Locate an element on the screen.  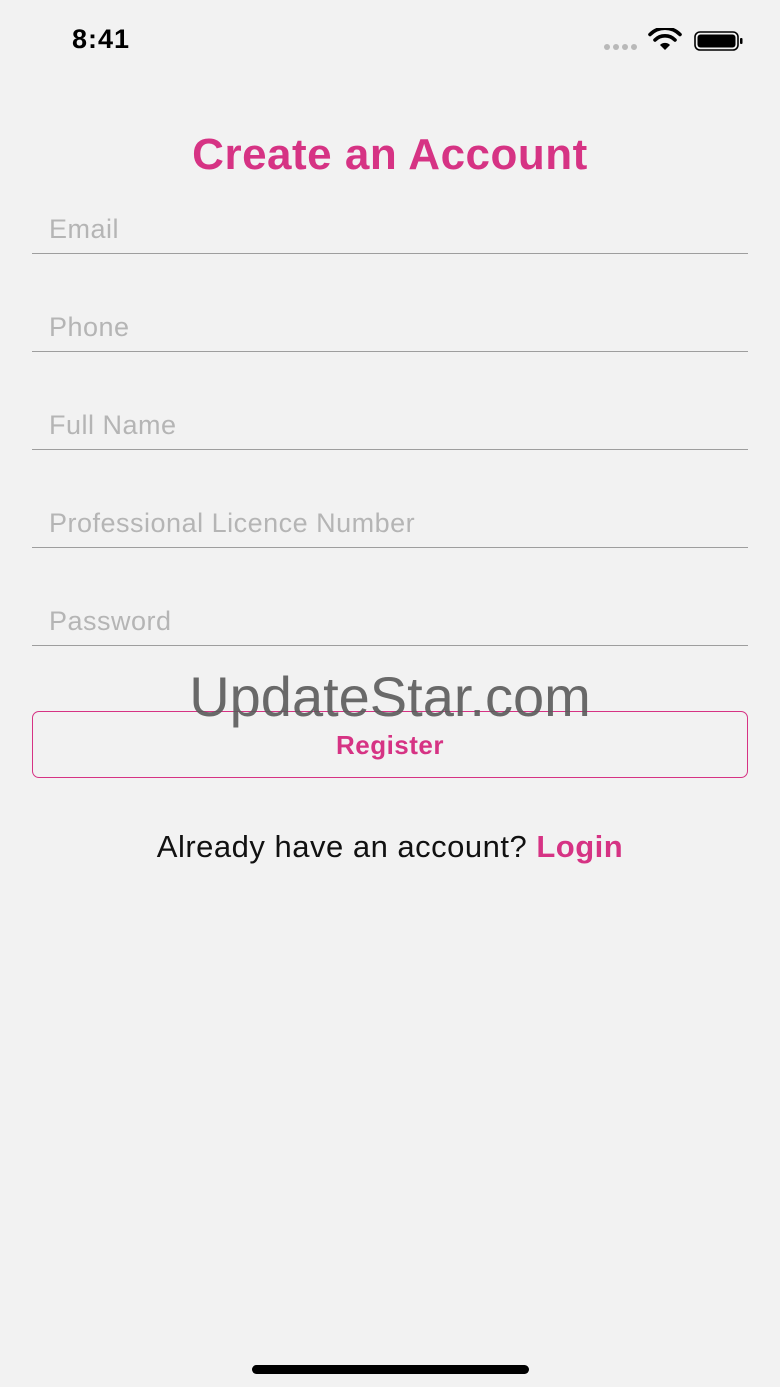
login-prompt-row: Already have an account? Login is located at coordinates (390, 847).